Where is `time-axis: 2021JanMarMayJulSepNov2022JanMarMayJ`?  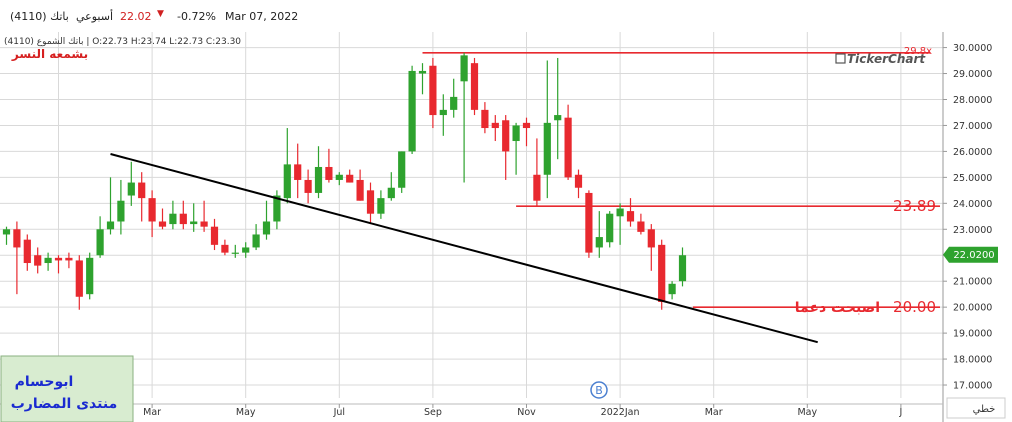
time-axis: 2021JanMarMayJulSepNov2022JanMarMayJ is located at coordinates (471, 410).